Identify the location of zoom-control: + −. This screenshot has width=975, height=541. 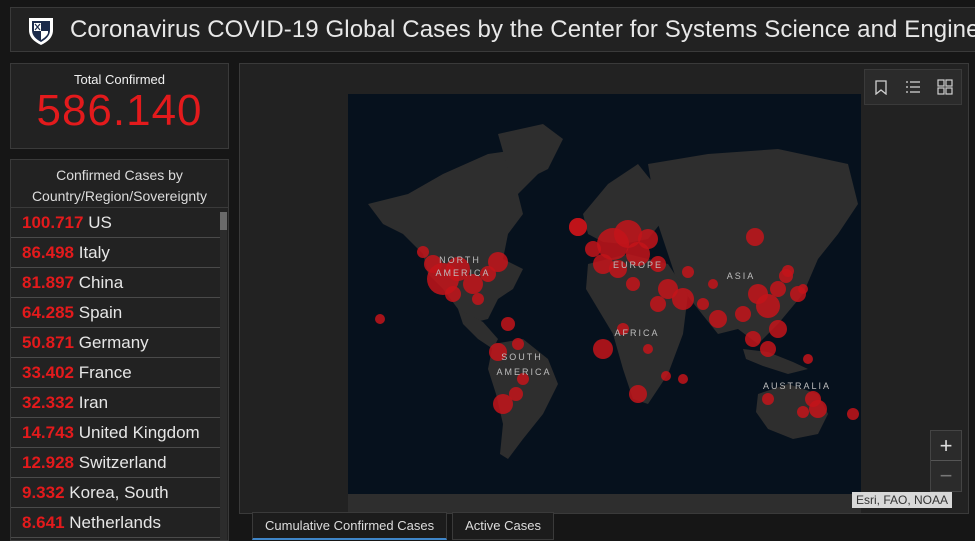
(946, 461).